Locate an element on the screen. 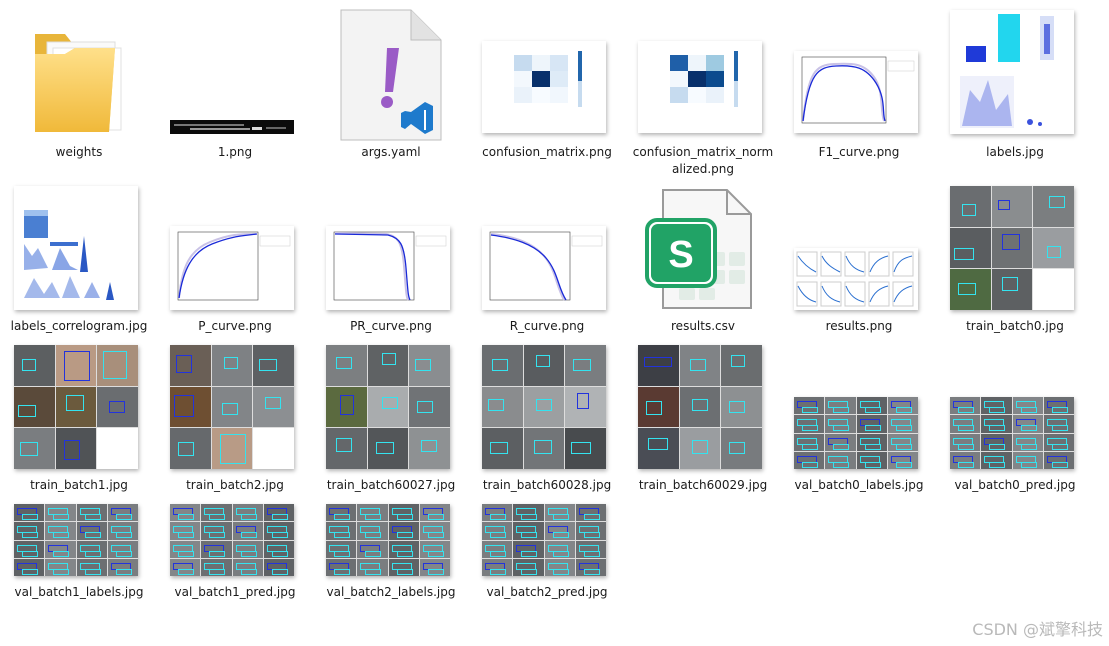 The height and width of the screenshot is (646, 1109). file-name: 1.png is located at coordinates (235, 152).